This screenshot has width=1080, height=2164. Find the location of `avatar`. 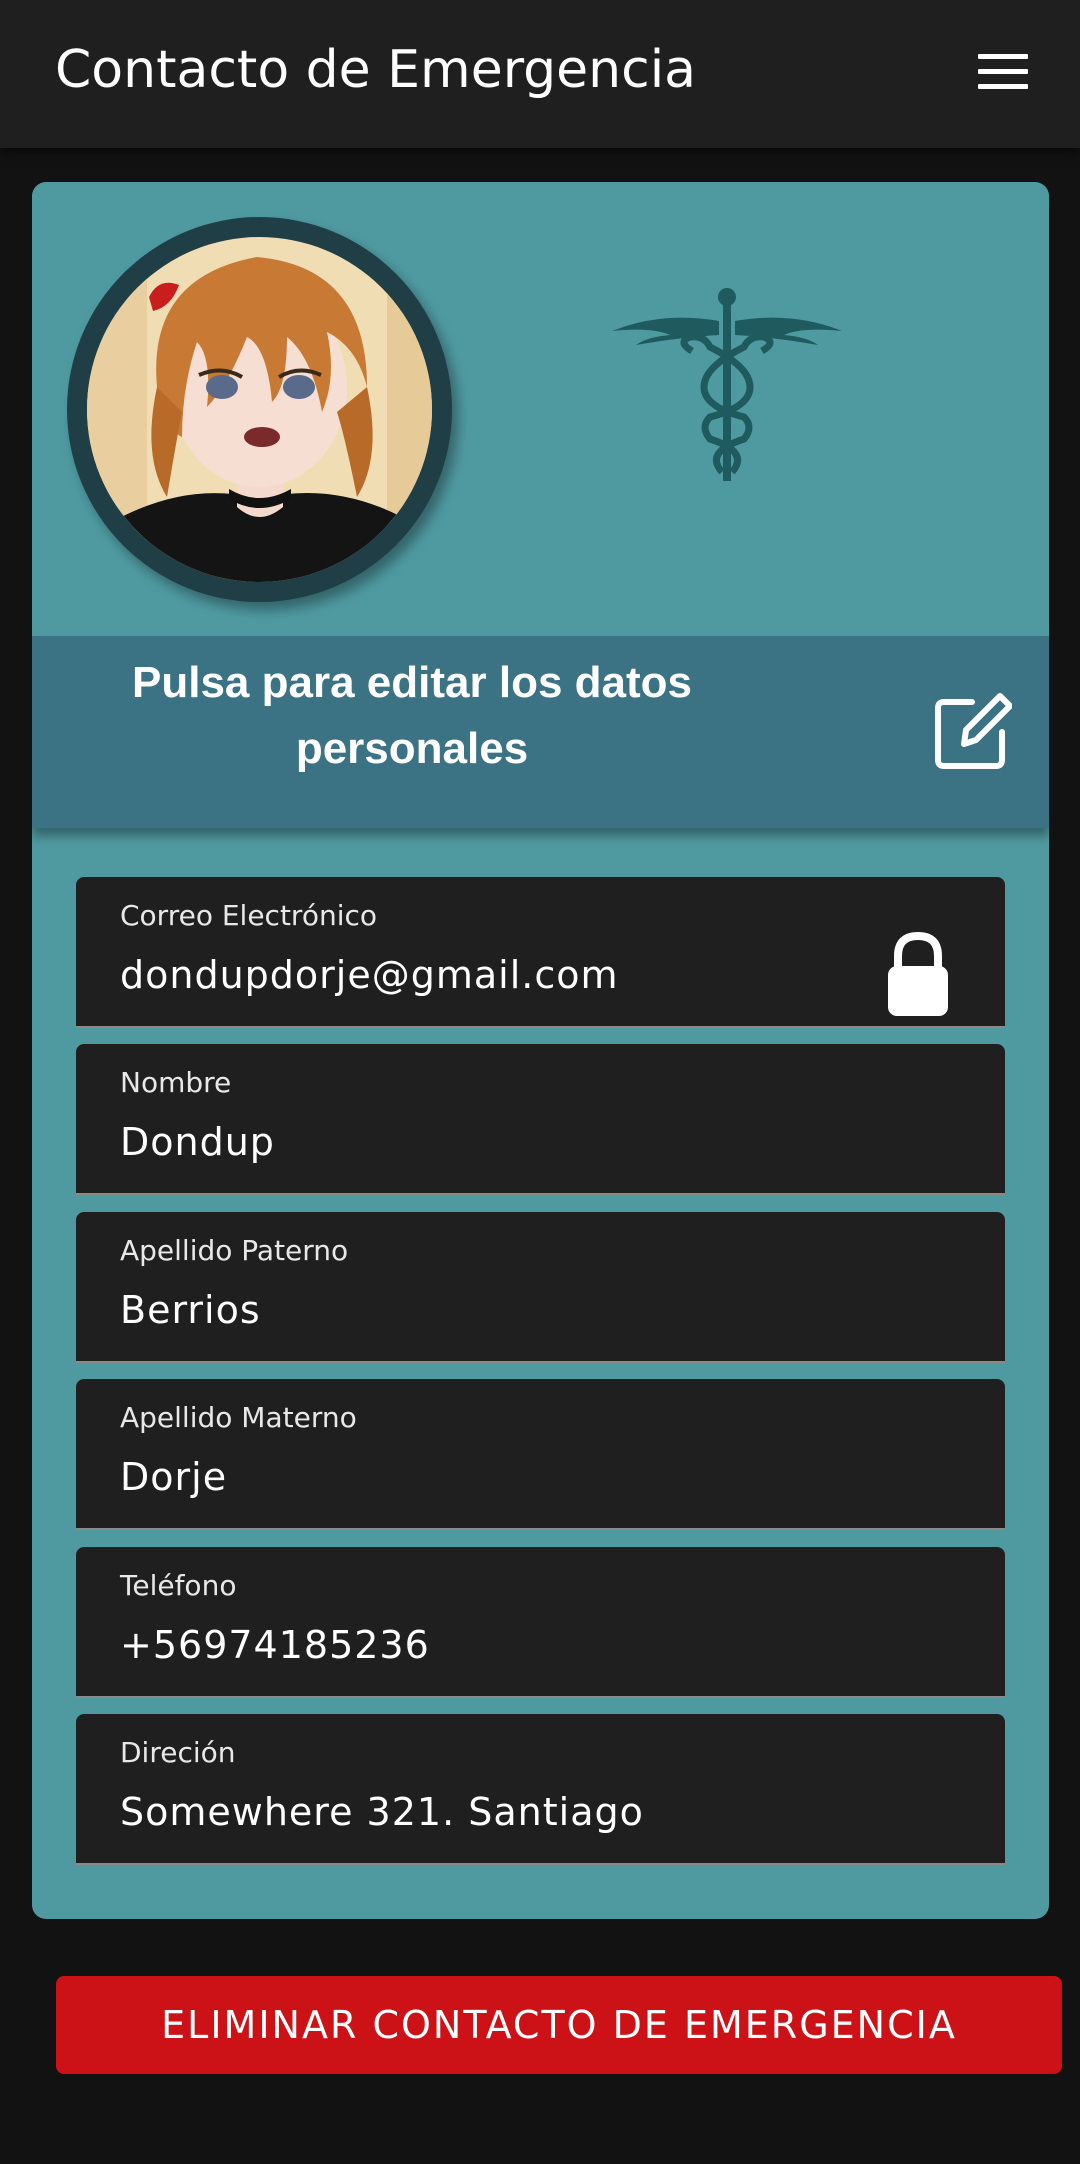

avatar is located at coordinates (259, 409).